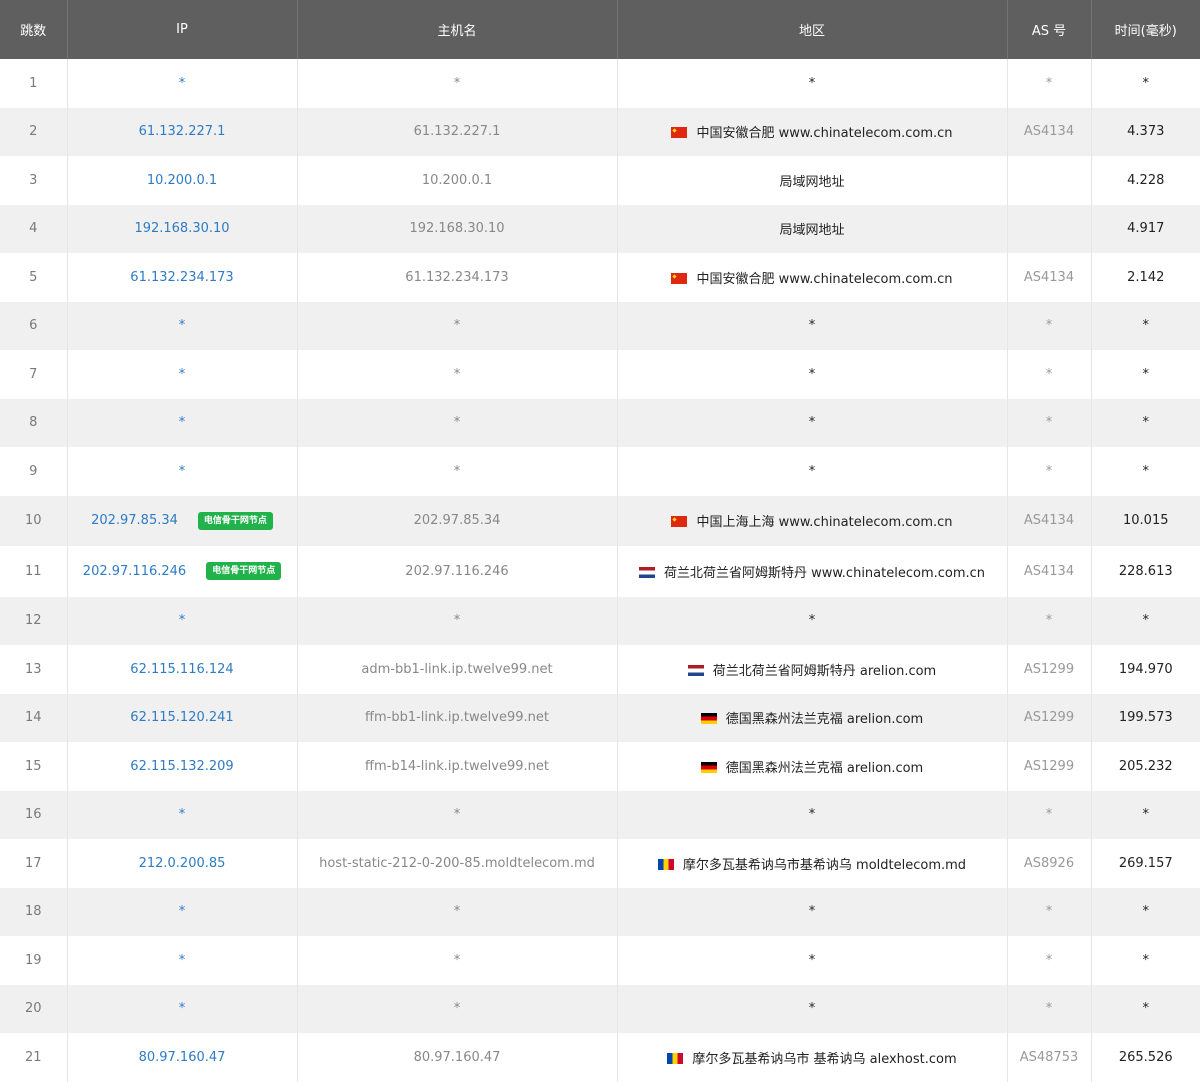 This screenshot has height=1082, width=1200. I want to click on ip-cell: 62.115.132.209, so click(182, 766).